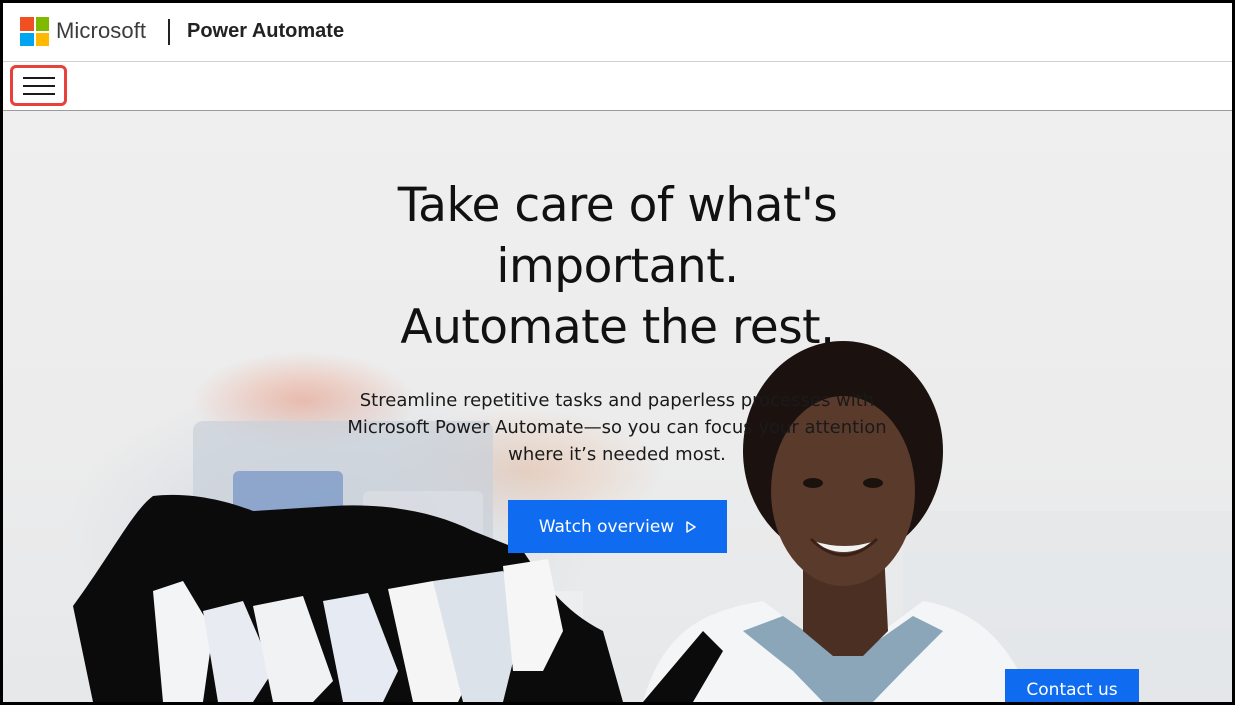 The height and width of the screenshot is (705, 1235). Describe the element at coordinates (606, 526) in the screenshot. I see `watch-overview-label: Watch overview` at that location.